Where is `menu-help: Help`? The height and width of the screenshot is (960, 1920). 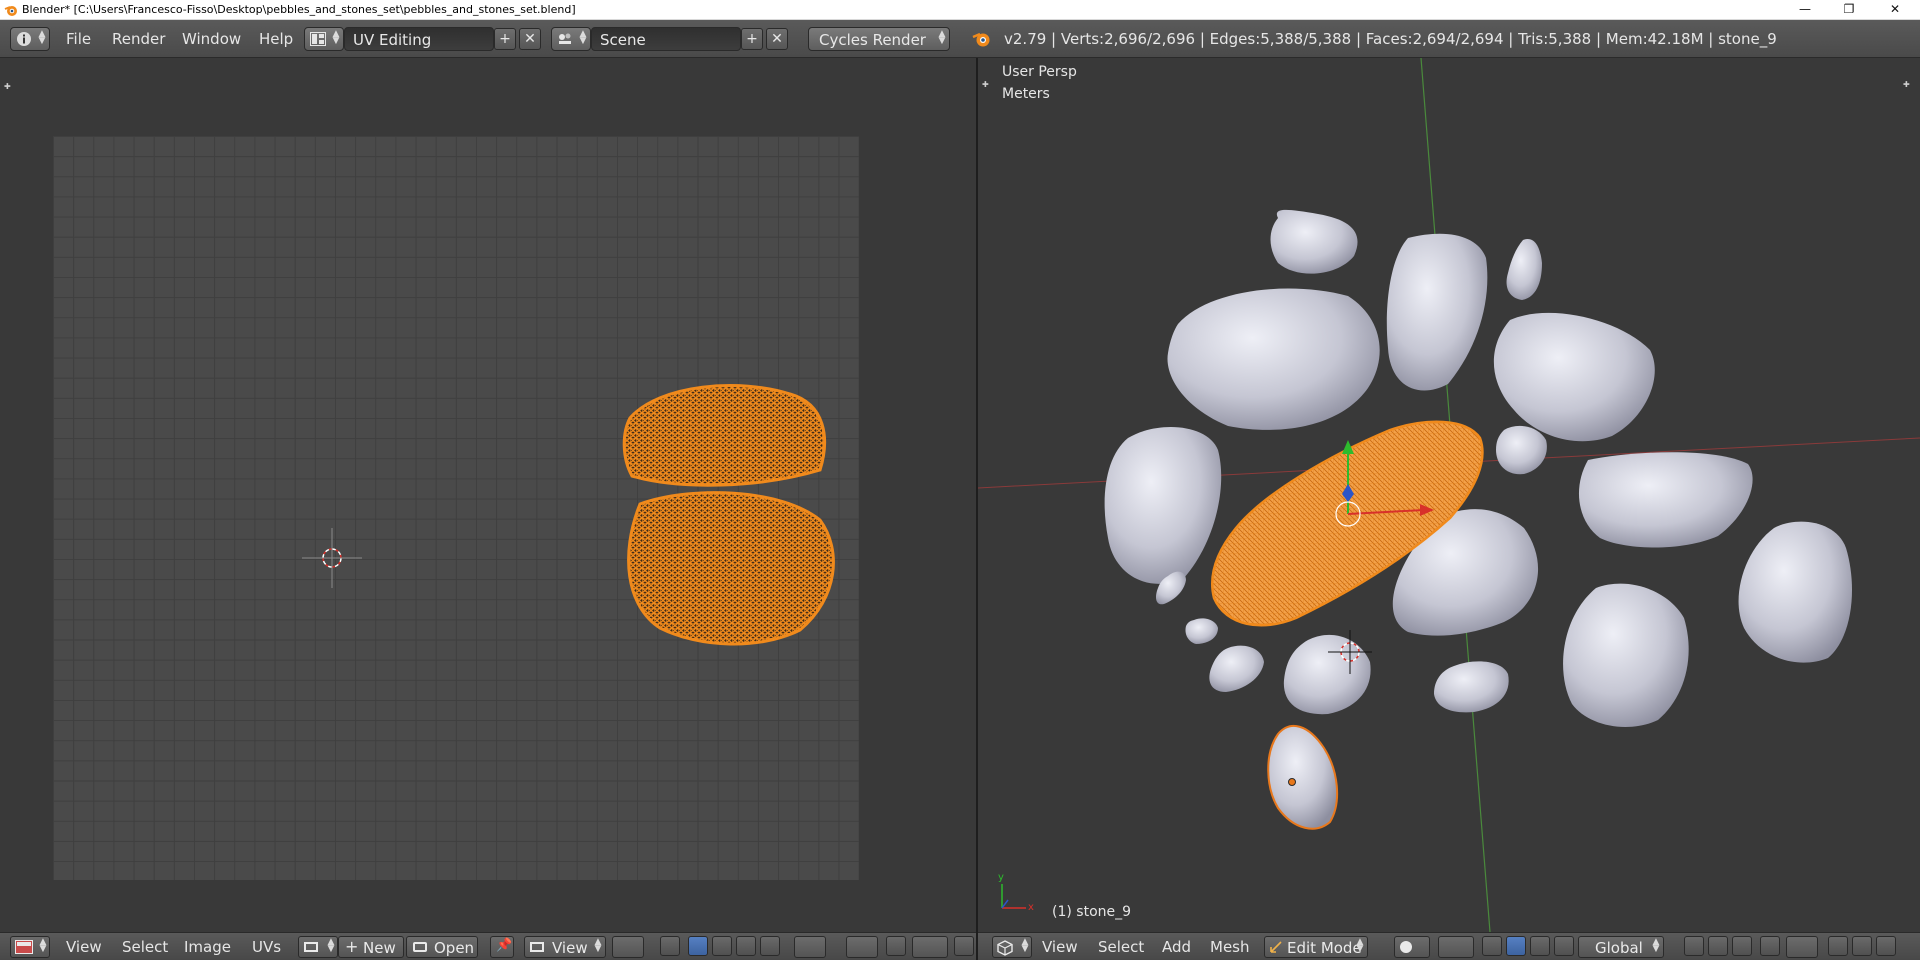
menu-help: Help is located at coordinates (276, 39).